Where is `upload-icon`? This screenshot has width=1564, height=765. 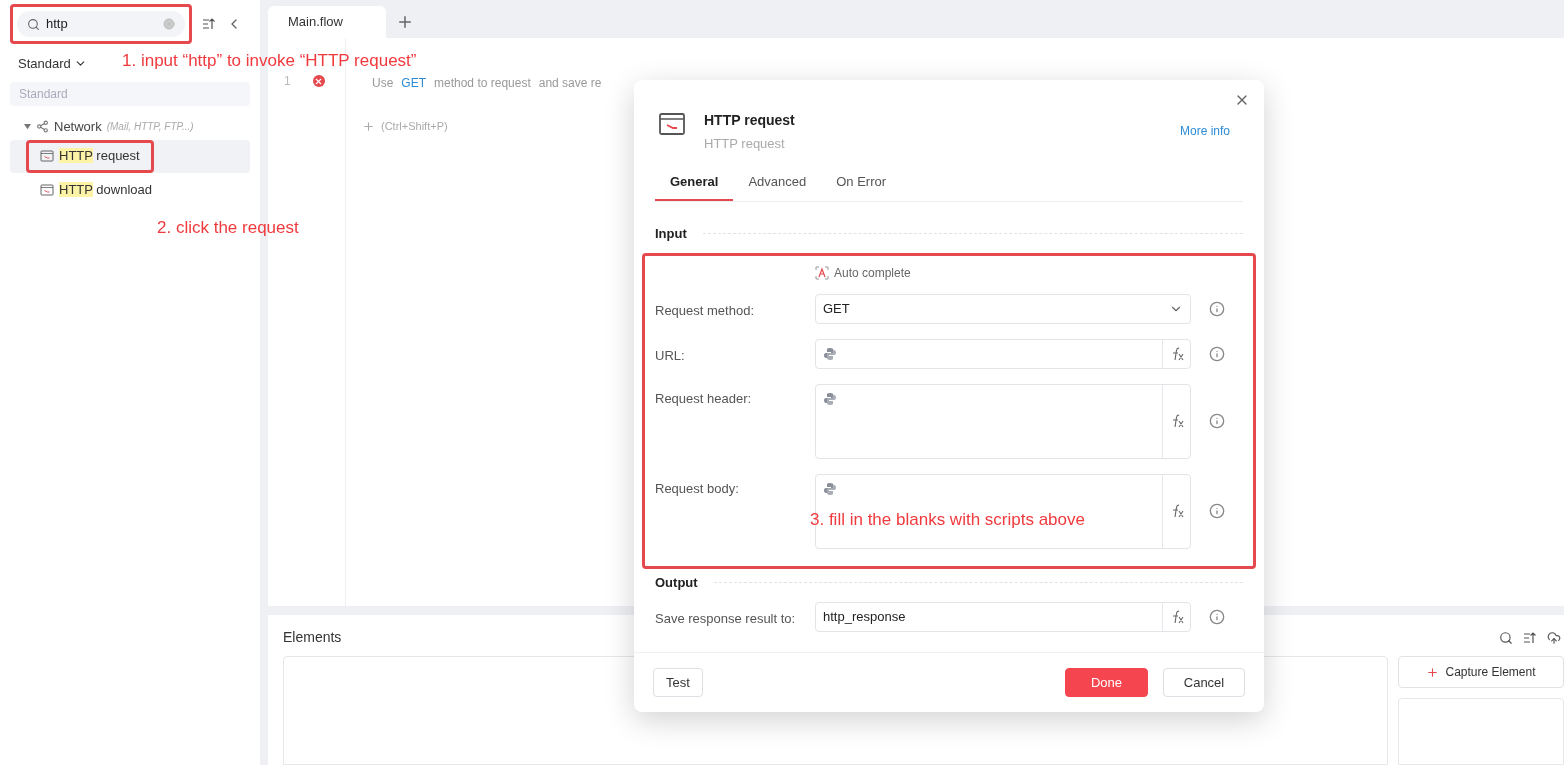
upload-icon is located at coordinates (1554, 637).